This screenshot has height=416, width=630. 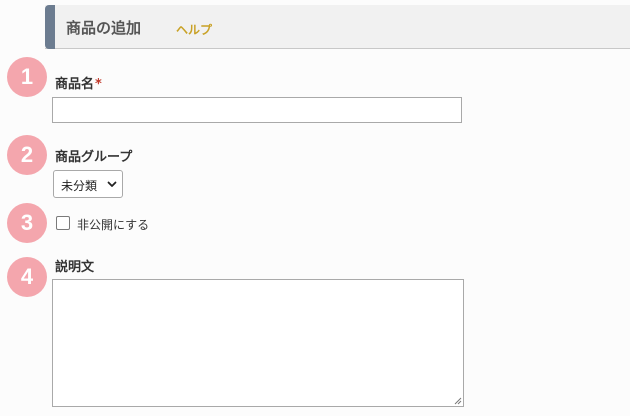 What do you see at coordinates (194, 29) in the screenshot?
I see `help-link: ヘルプ` at bounding box center [194, 29].